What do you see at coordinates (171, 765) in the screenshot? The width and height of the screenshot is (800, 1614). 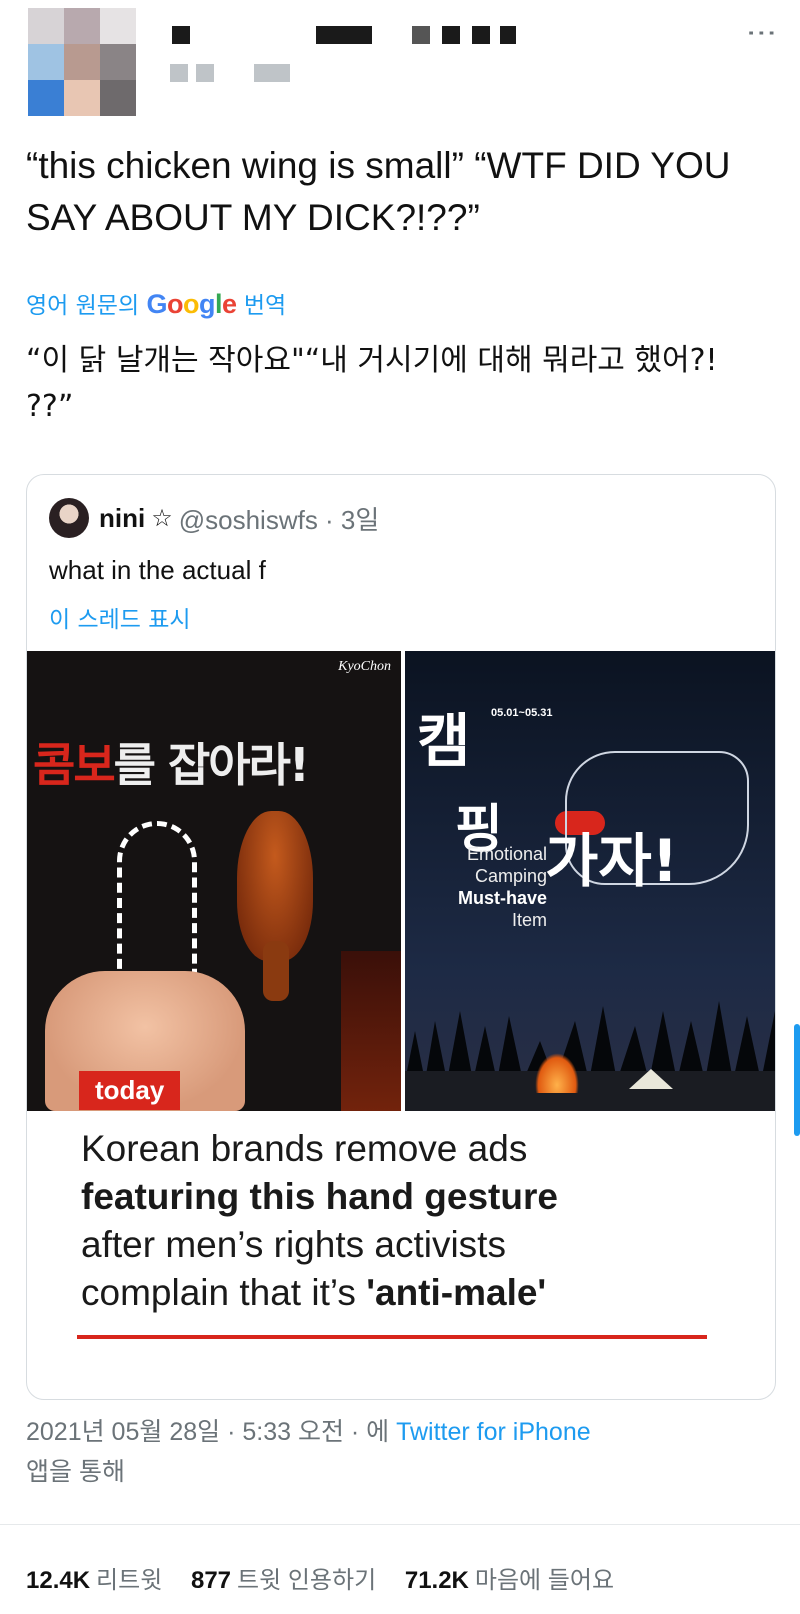 I see `ad-title-left: 콤보를 잡아라!` at bounding box center [171, 765].